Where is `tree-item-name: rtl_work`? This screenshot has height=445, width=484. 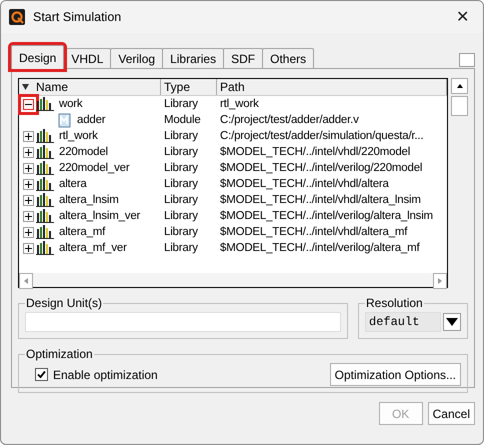 tree-item-name: rtl_work is located at coordinates (77, 136).